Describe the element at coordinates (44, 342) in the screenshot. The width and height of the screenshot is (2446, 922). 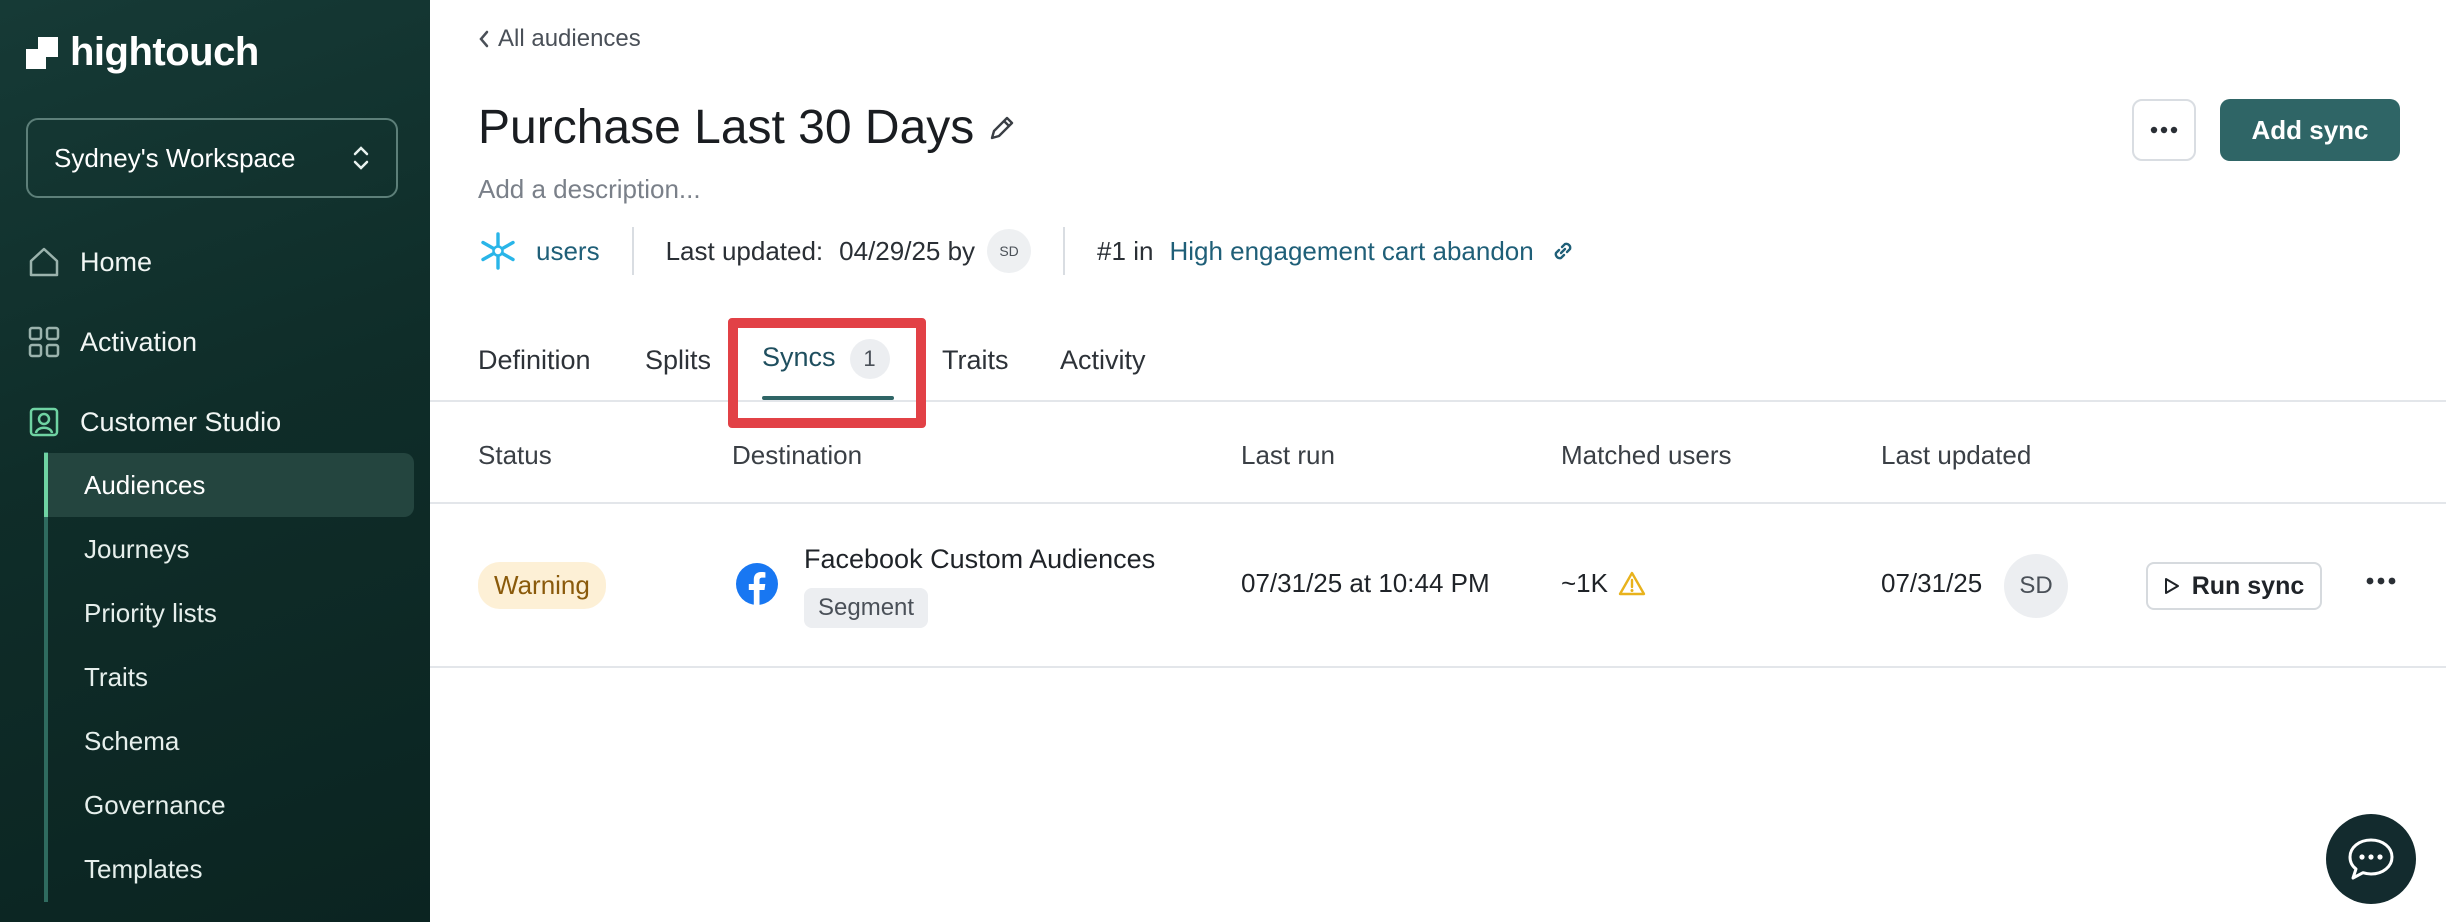
I see `activation-icon` at that location.